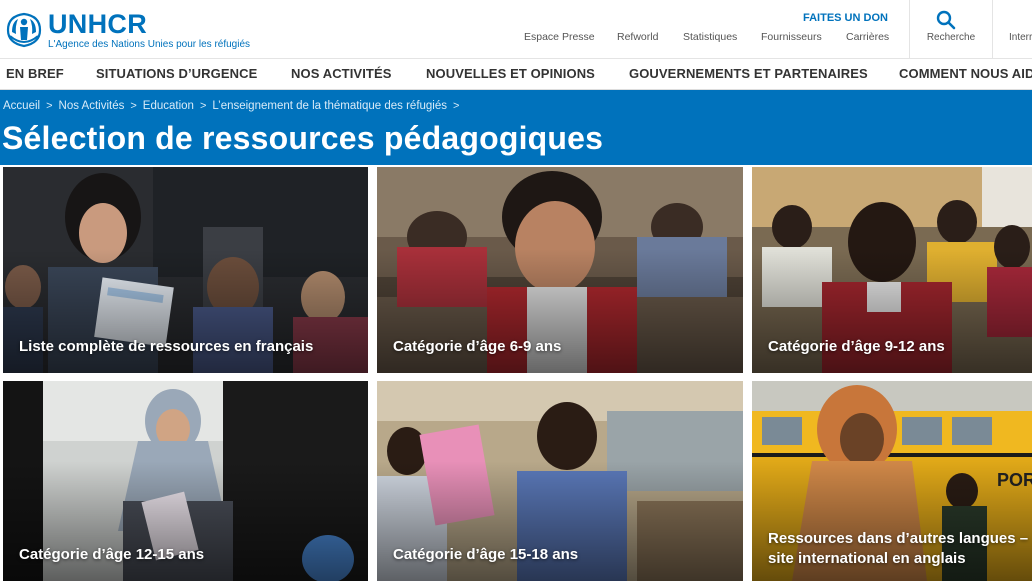 This screenshot has width=1032, height=581. What do you see at coordinates (892, 270) in the screenshot?
I see `tile-age-9-12: Catégorie d’âge 9-12 ans` at bounding box center [892, 270].